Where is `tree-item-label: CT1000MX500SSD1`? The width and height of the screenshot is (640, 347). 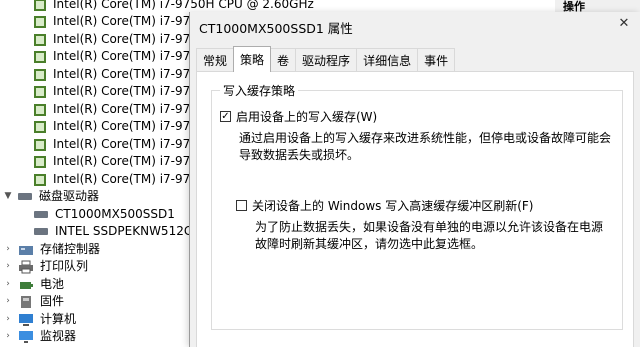
tree-item-label: CT1000MX500SSD1 is located at coordinates (115, 214).